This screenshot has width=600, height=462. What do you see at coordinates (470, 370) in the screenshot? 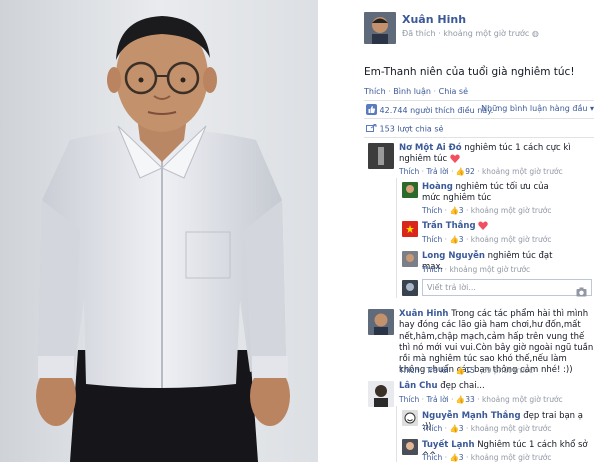
I see `comment-like-count: 15` at bounding box center [470, 370].